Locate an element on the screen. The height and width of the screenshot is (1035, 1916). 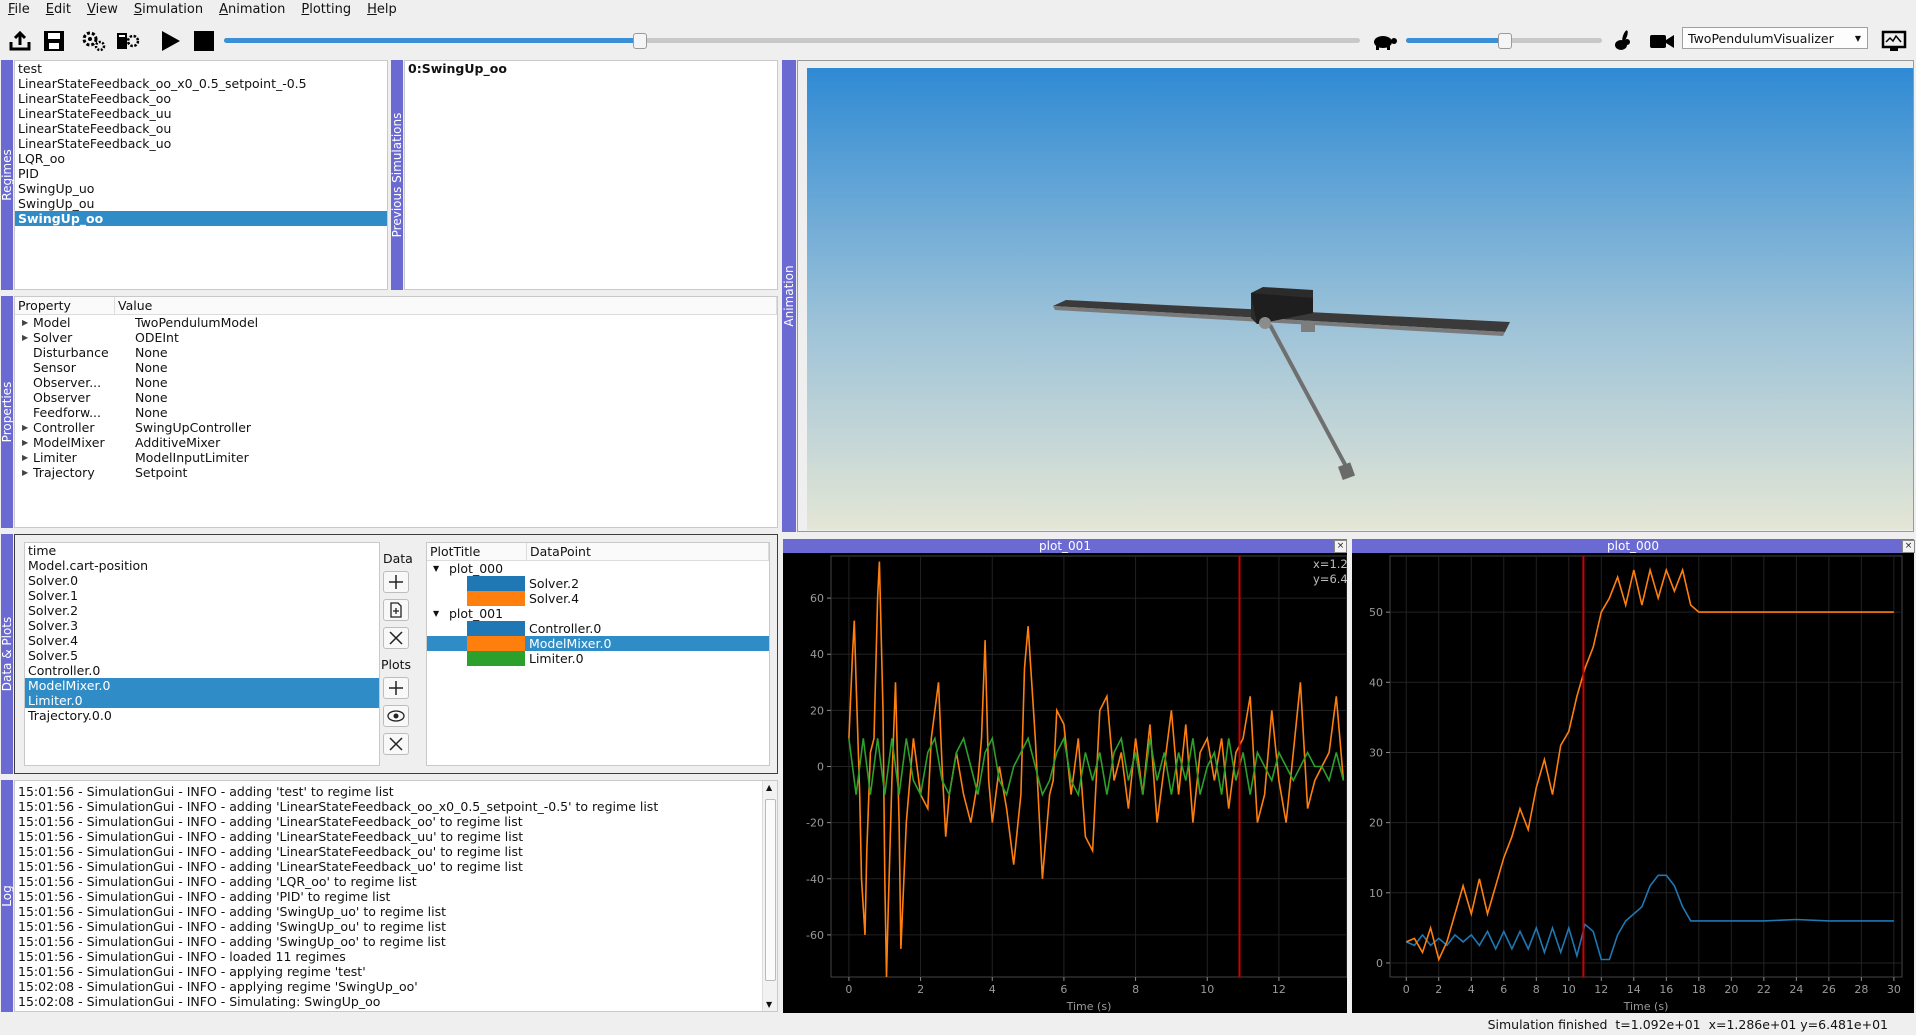
data-point-item: Solver.5 is located at coordinates (202, 655).